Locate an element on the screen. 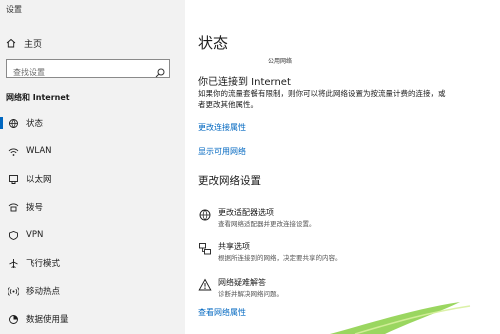 This screenshot has height=334, width=500. sidebar-item-label: 数据使用量 is located at coordinates (47, 320).